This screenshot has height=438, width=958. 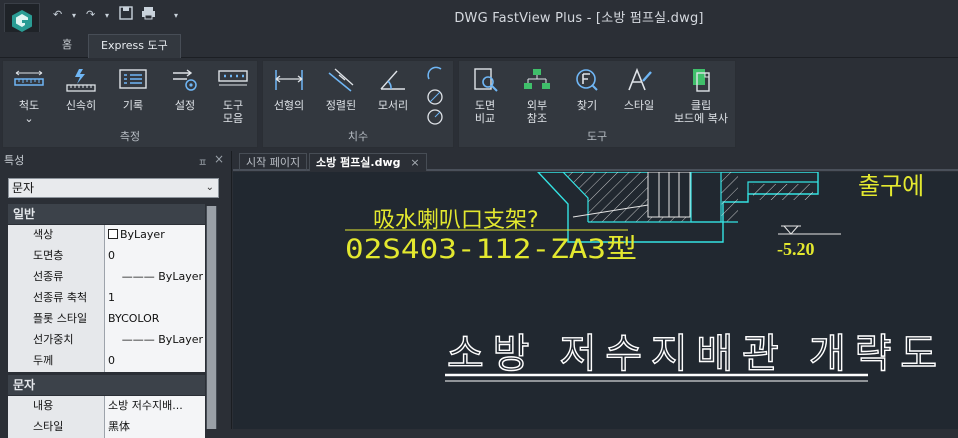 I want to click on find-button: 찾기, so click(x=587, y=89).